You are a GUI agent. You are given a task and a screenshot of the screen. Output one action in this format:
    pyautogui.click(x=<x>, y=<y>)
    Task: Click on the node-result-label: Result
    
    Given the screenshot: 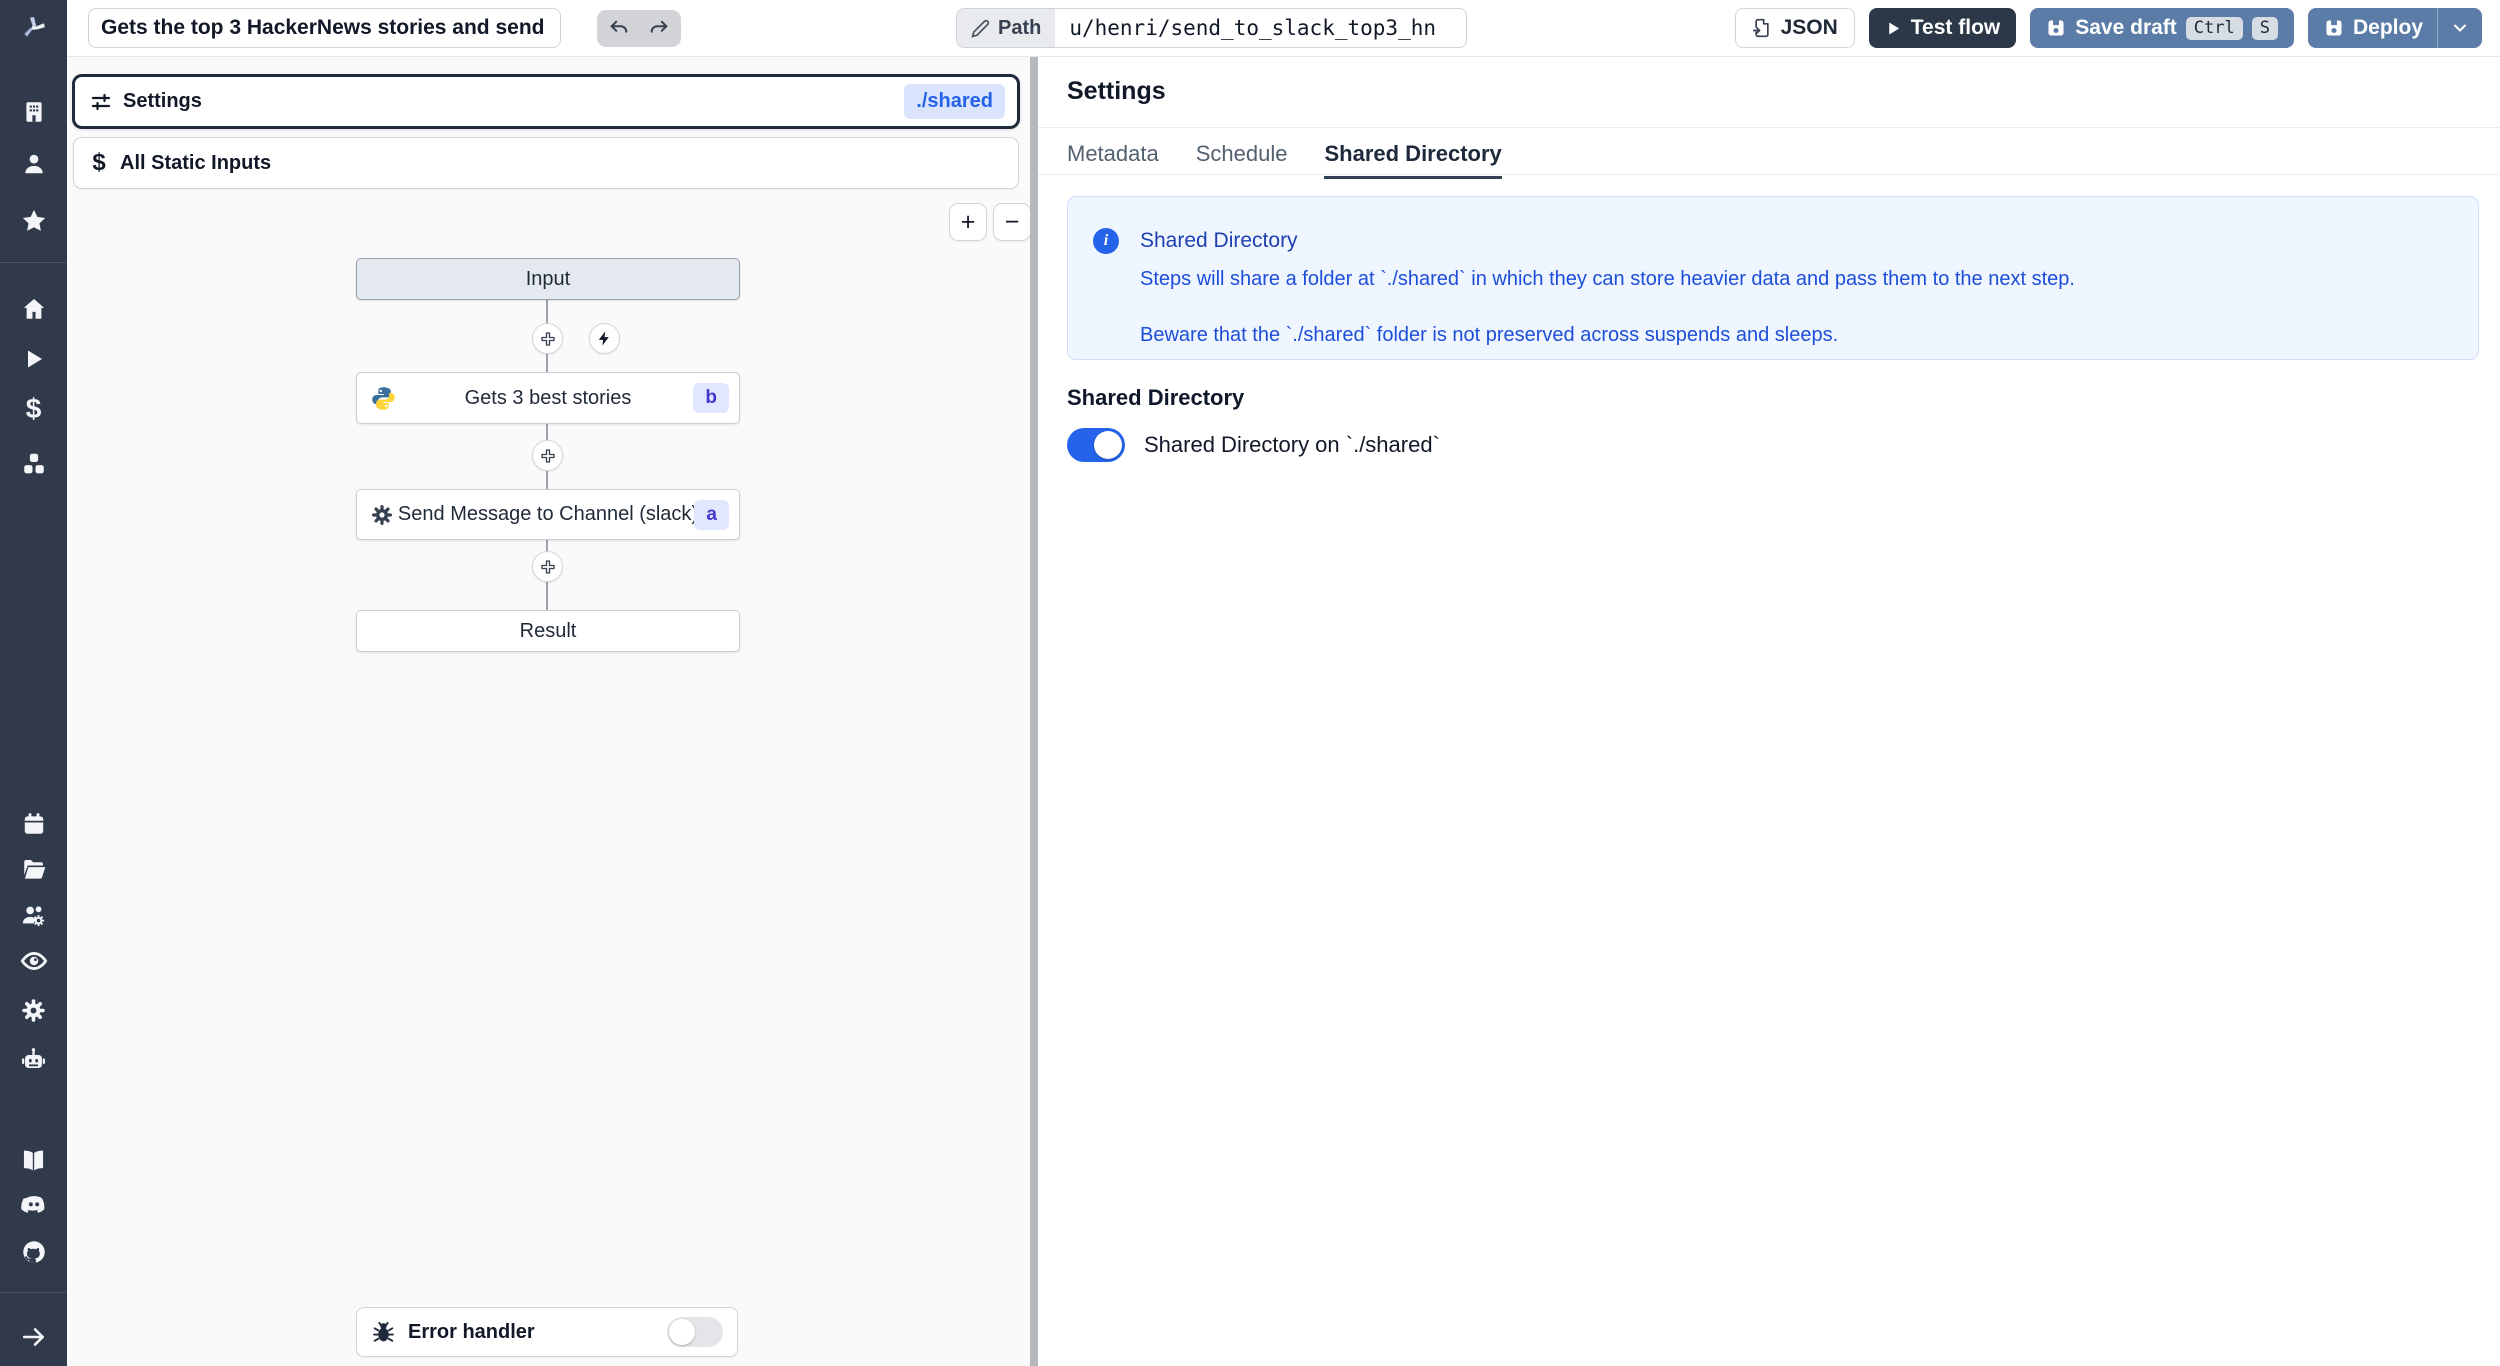 What is the action you would take?
    pyautogui.click(x=548, y=630)
    